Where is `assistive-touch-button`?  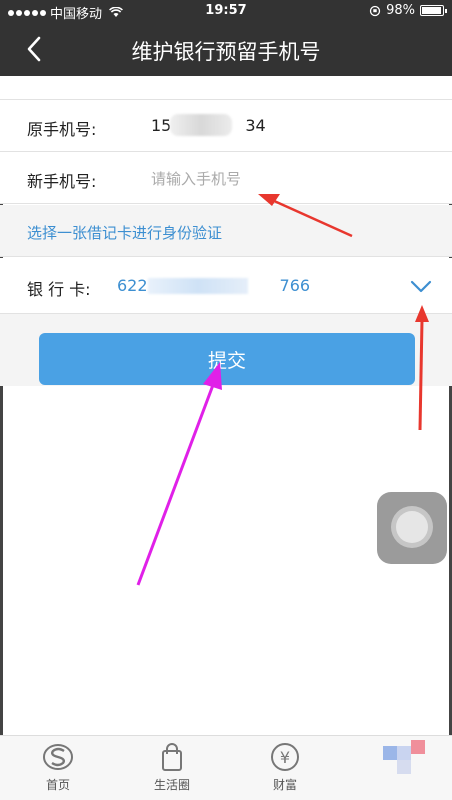 assistive-touch-button is located at coordinates (412, 528).